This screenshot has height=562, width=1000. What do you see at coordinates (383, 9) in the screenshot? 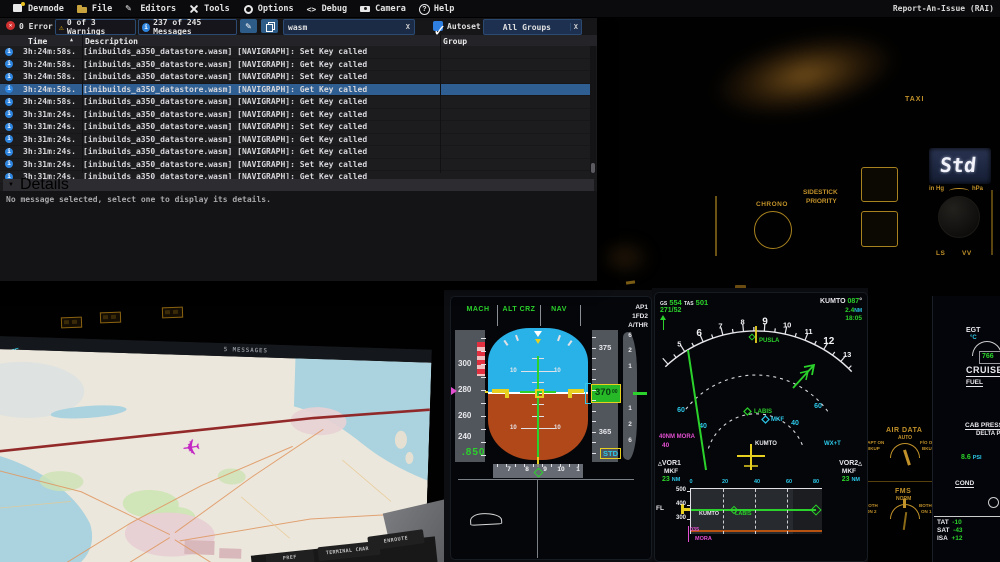
I see `menu-camera: Camera` at bounding box center [383, 9].